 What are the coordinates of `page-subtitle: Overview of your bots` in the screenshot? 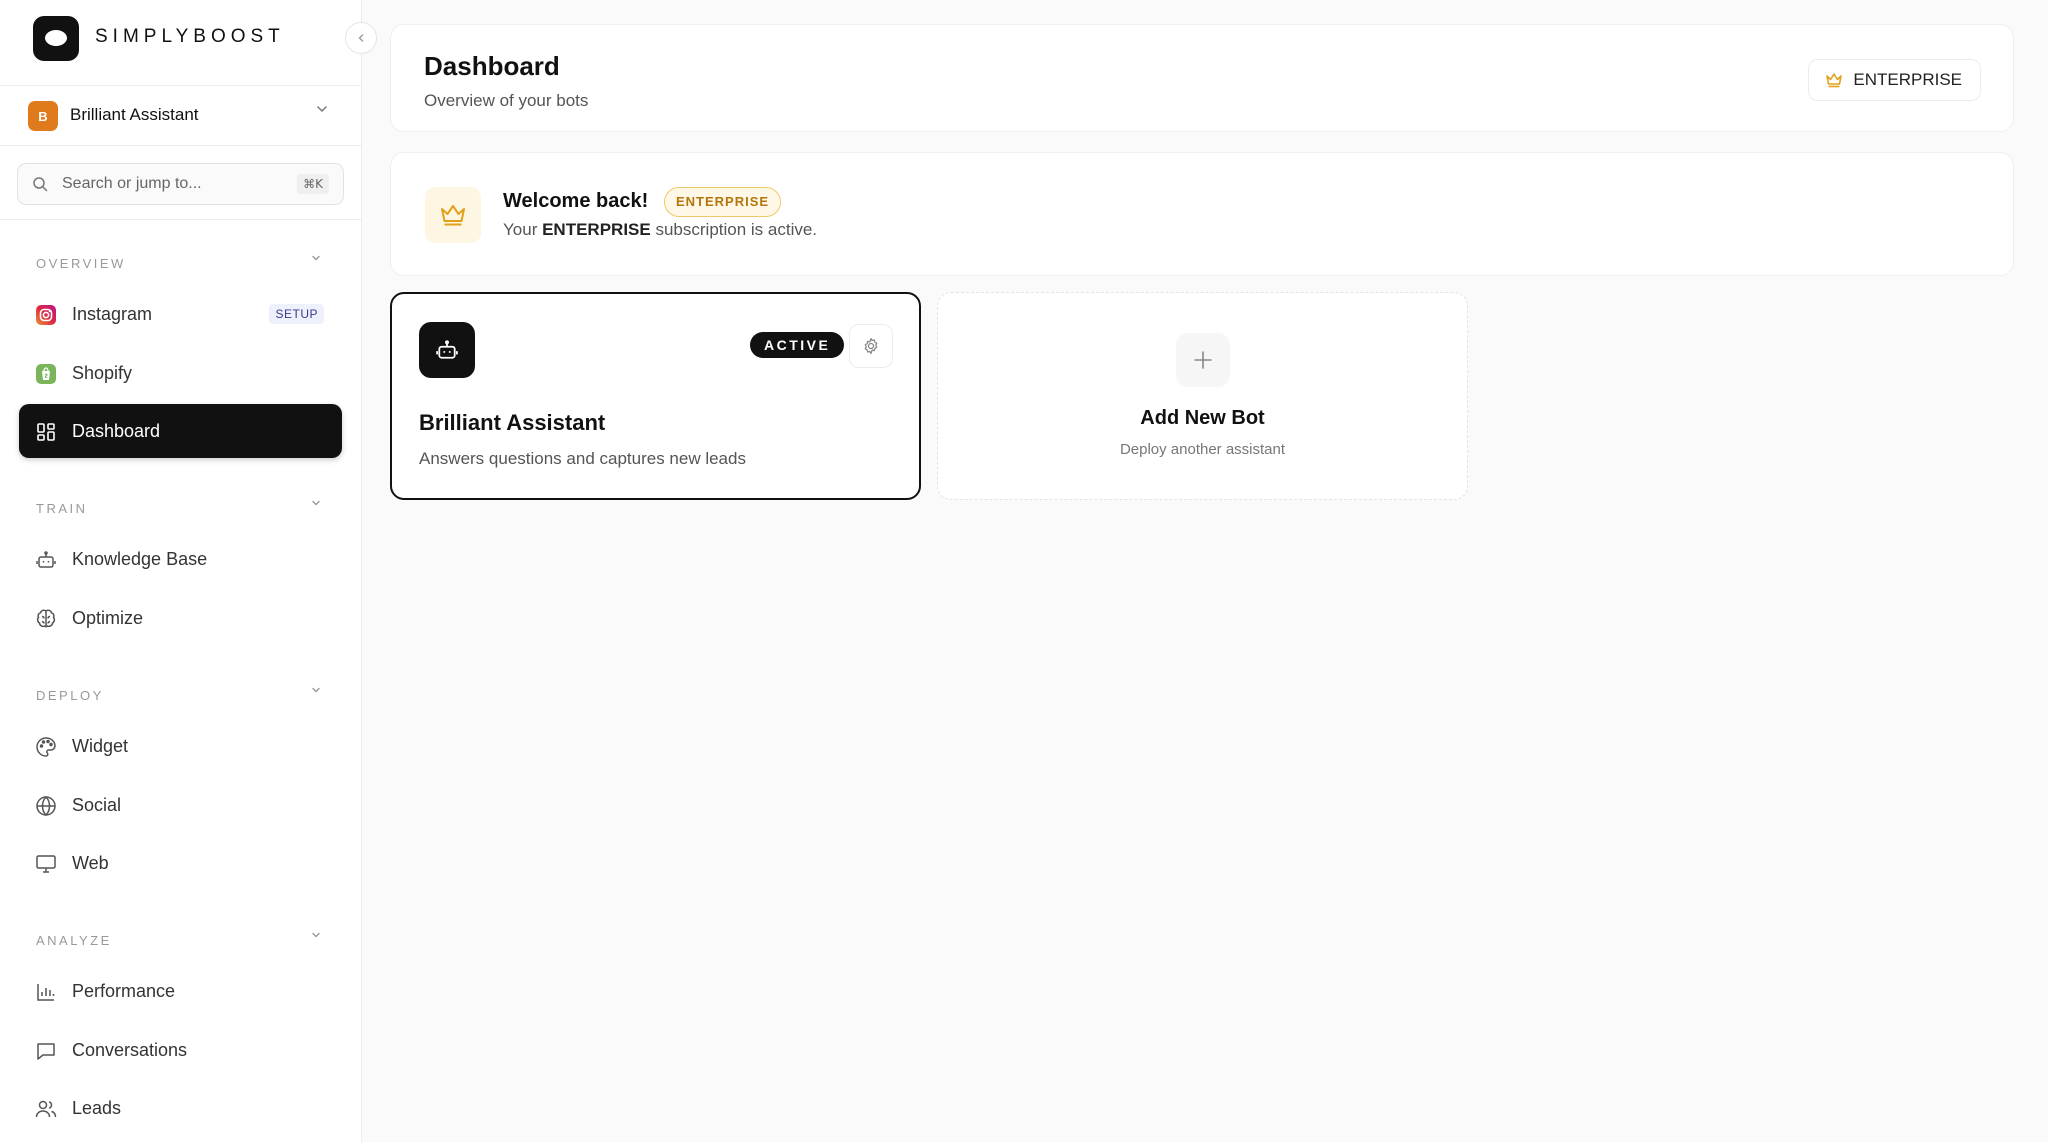 It's located at (506, 100).